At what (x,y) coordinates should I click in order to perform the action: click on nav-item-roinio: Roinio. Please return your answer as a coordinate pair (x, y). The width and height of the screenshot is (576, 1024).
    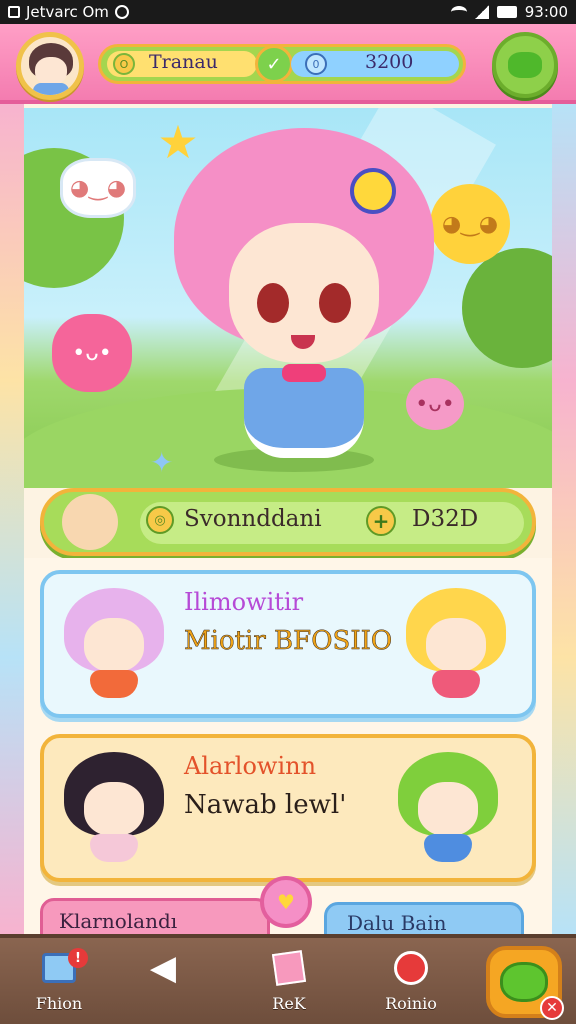
    Looking at the image, I should click on (411, 986).